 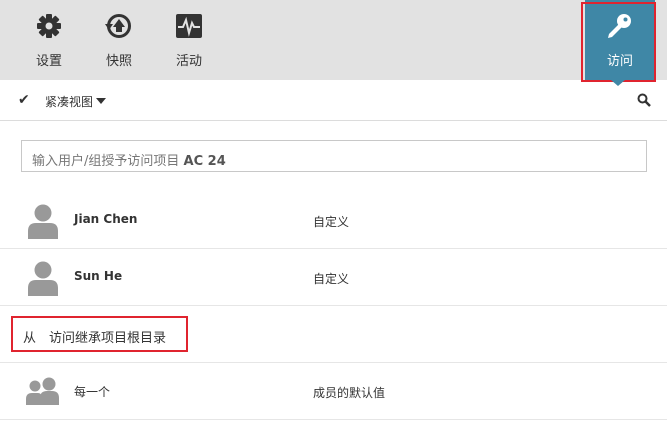 What do you see at coordinates (30, 338) in the screenshot?
I see `inherit-from-label: 从` at bounding box center [30, 338].